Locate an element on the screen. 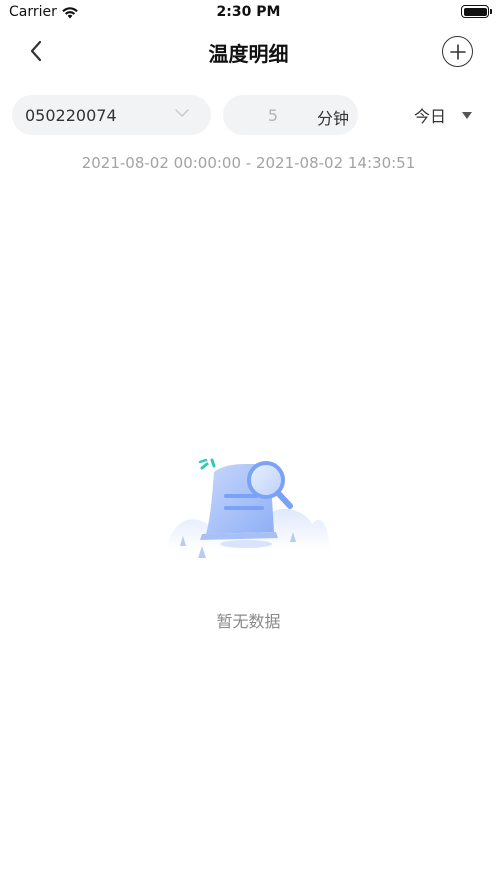 The image size is (497, 883). interval-unit-label: 分钟 is located at coordinates (333, 118).